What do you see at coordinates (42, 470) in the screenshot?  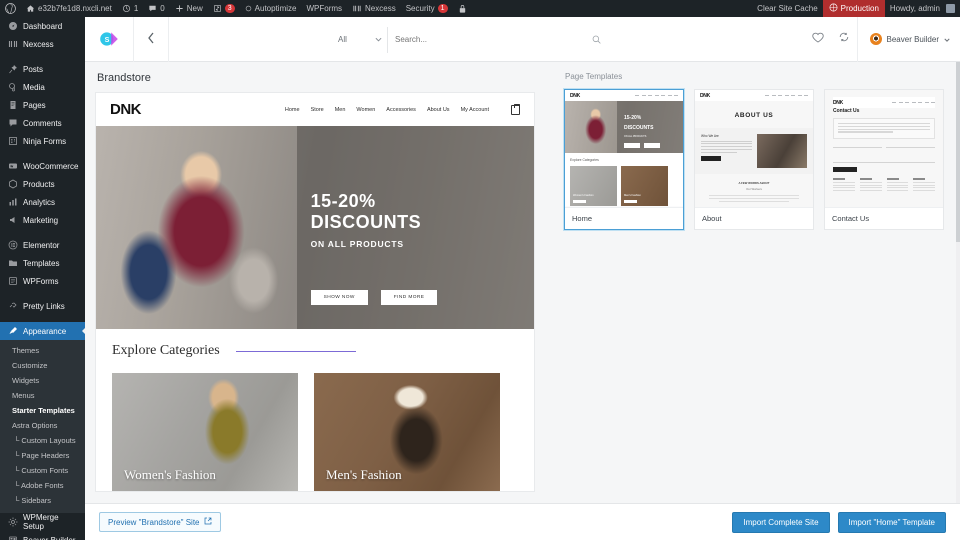 I see `submenu-item-custom-fonts: └ Custom Fonts` at bounding box center [42, 470].